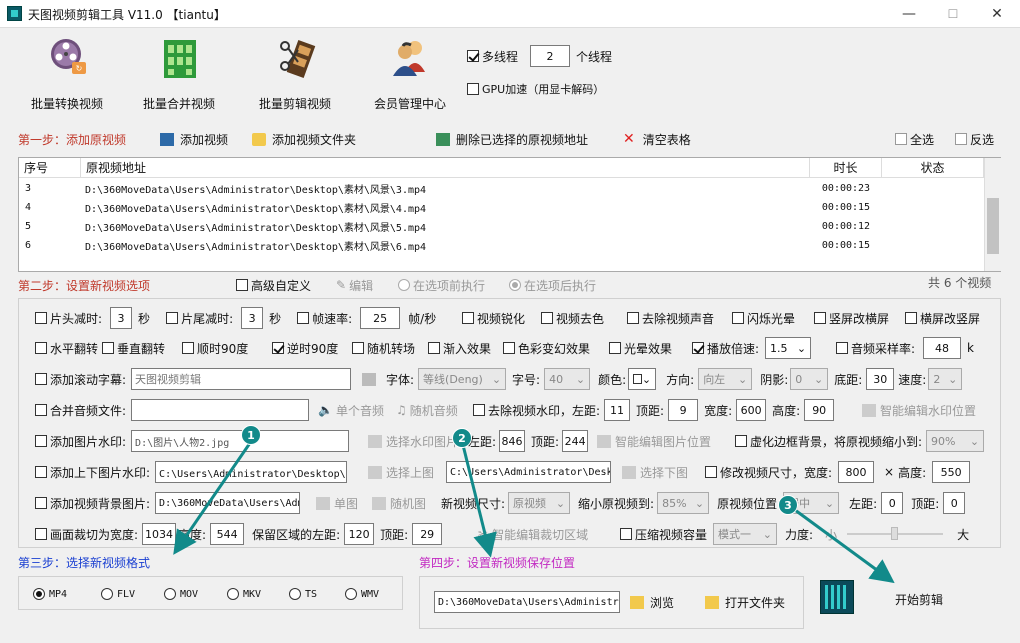  What do you see at coordinates (41, 410) in the screenshot?
I see `merge-audio-checkbox` at bounding box center [41, 410].